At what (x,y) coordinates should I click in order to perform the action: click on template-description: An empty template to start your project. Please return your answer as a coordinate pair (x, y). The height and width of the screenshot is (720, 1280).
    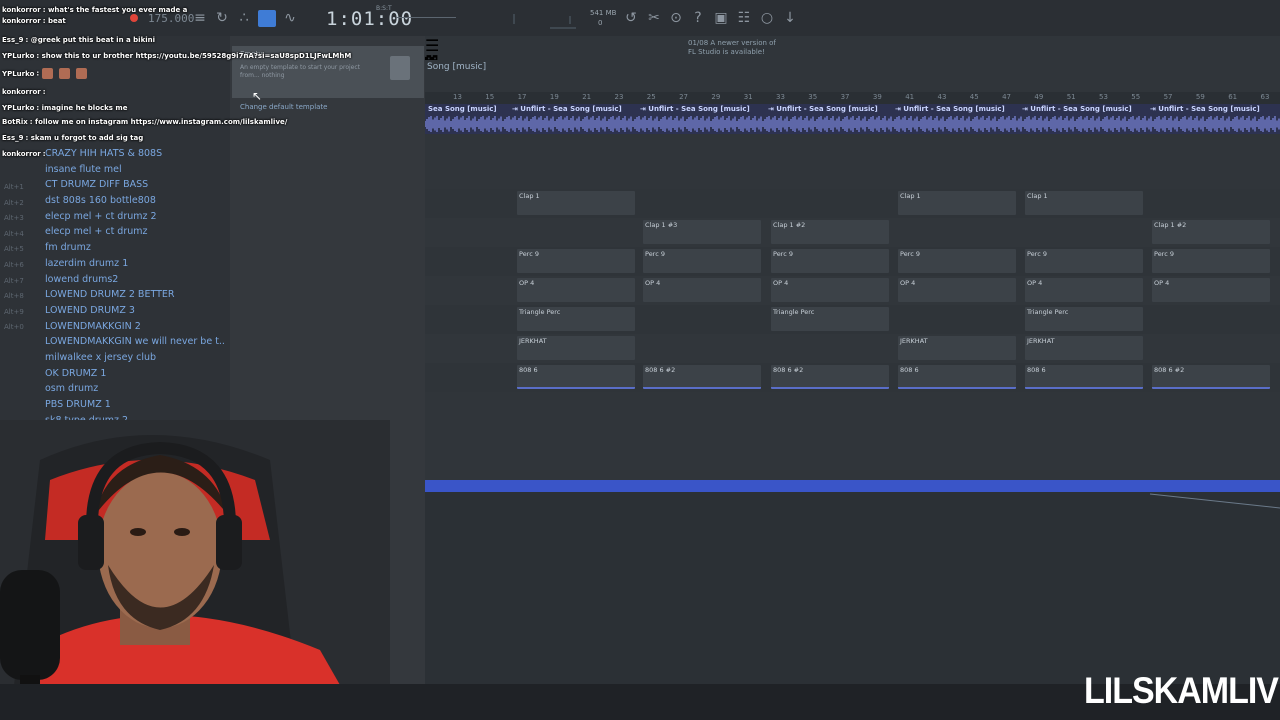
    Looking at the image, I should click on (300, 67).